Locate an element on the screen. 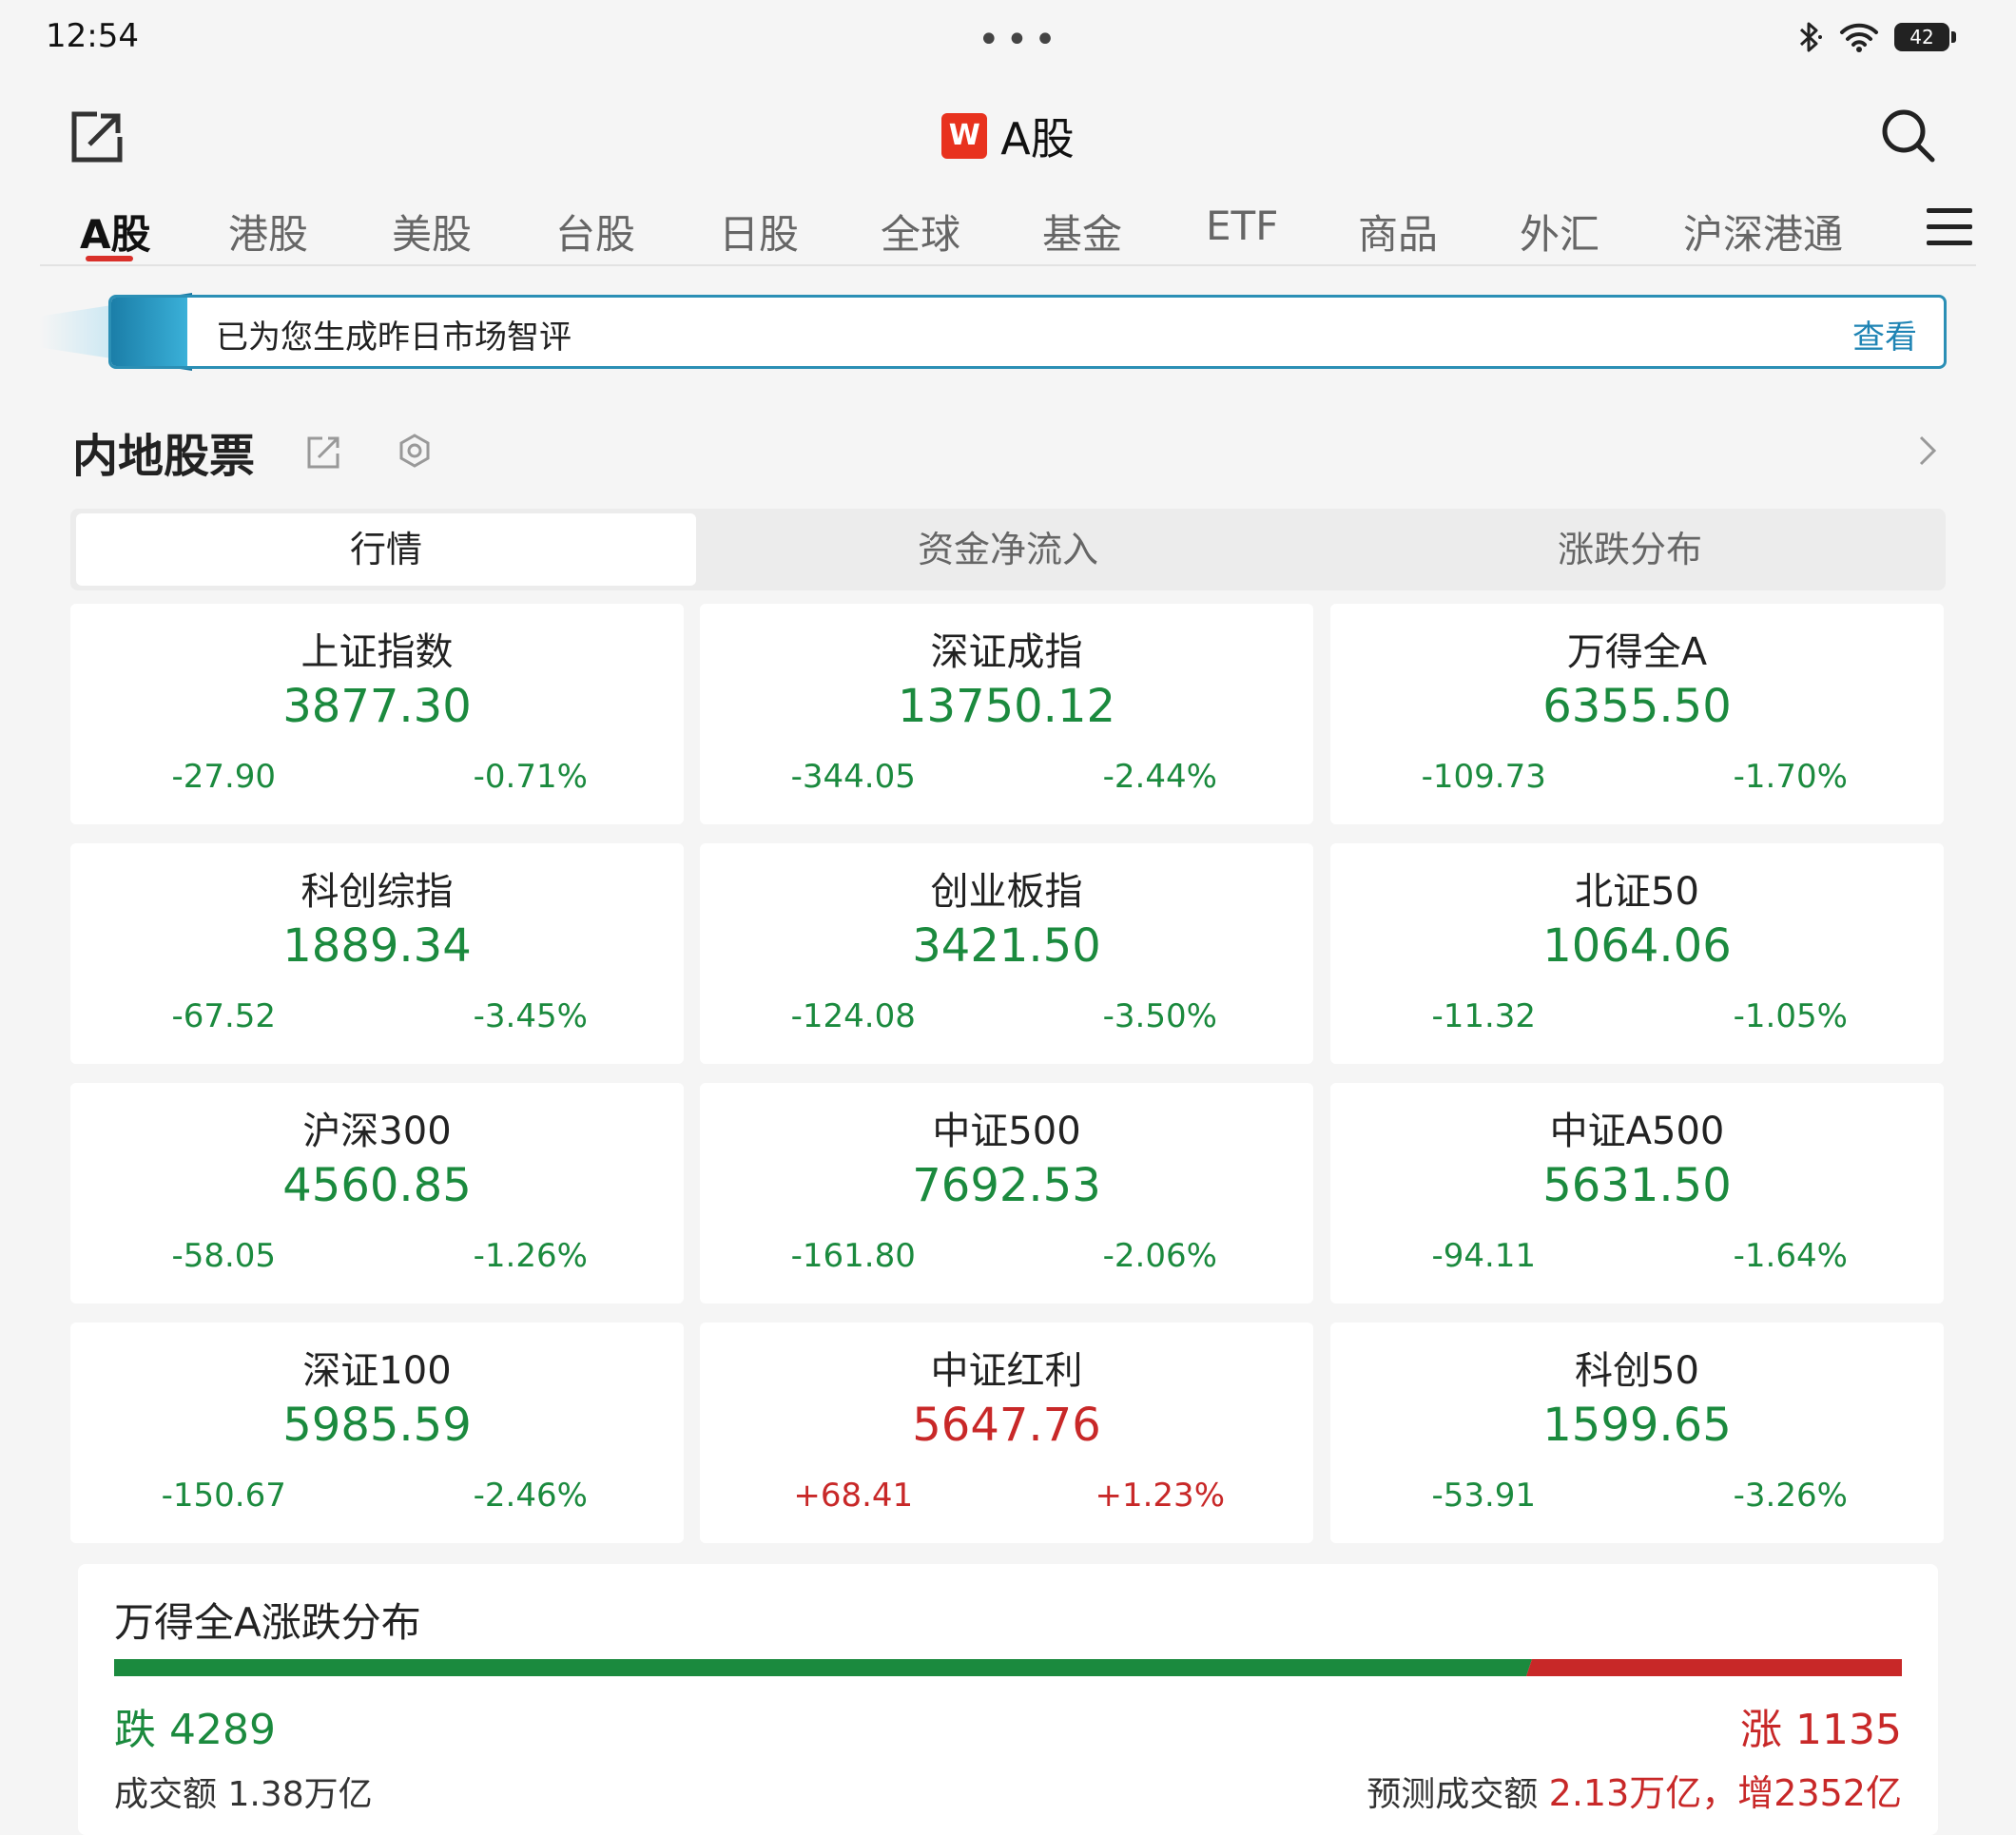  decline-count: 跌 4289 is located at coordinates (195, 1730).